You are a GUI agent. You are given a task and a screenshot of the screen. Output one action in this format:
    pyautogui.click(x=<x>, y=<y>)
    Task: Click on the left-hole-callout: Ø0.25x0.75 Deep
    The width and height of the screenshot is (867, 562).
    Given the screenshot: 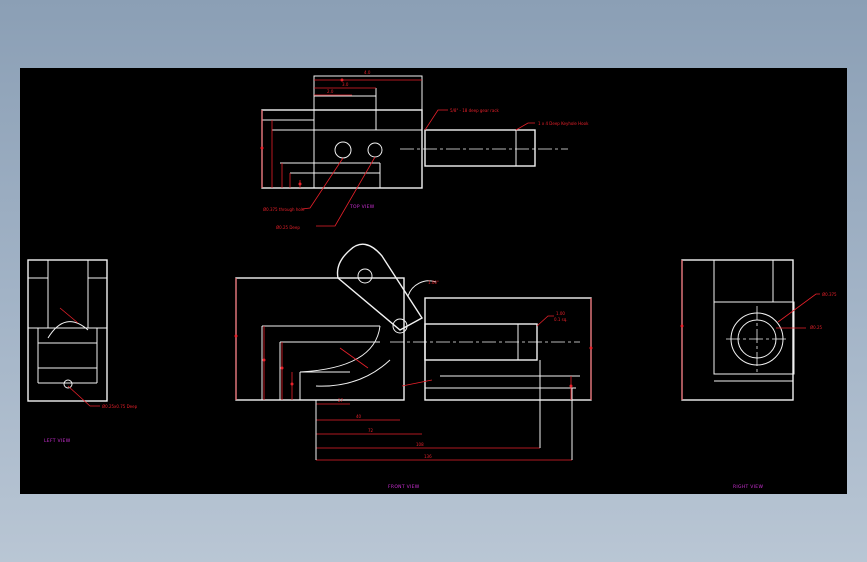 What is the action you would take?
    pyautogui.click(x=120, y=406)
    